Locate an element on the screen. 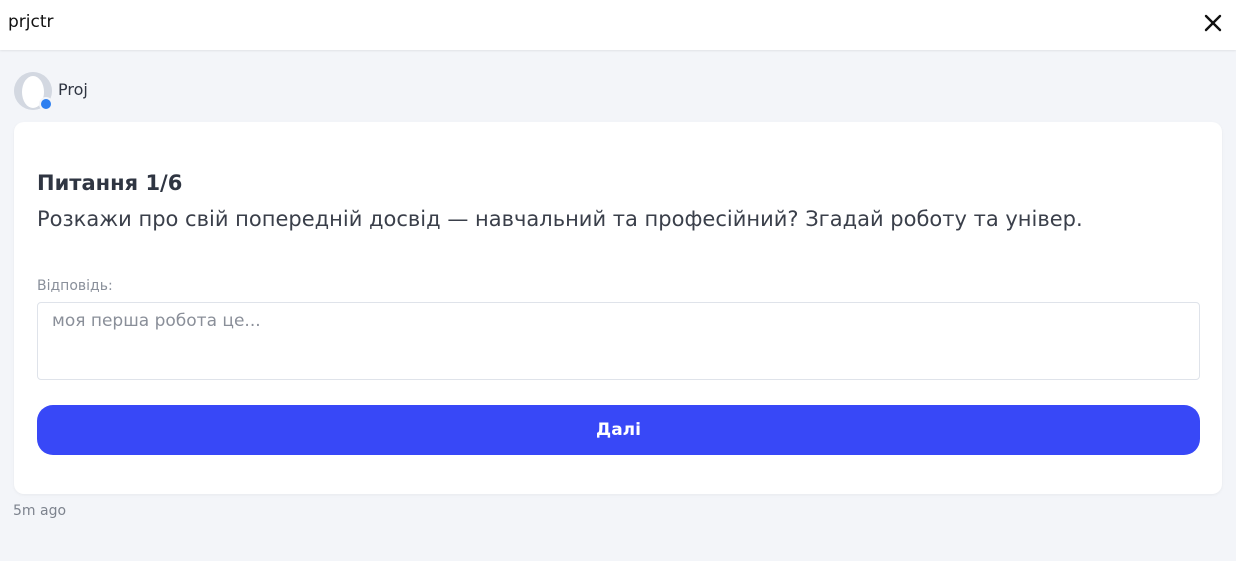 This screenshot has height=561, width=1236. answer-label: Відповідь: is located at coordinates (75, 286).